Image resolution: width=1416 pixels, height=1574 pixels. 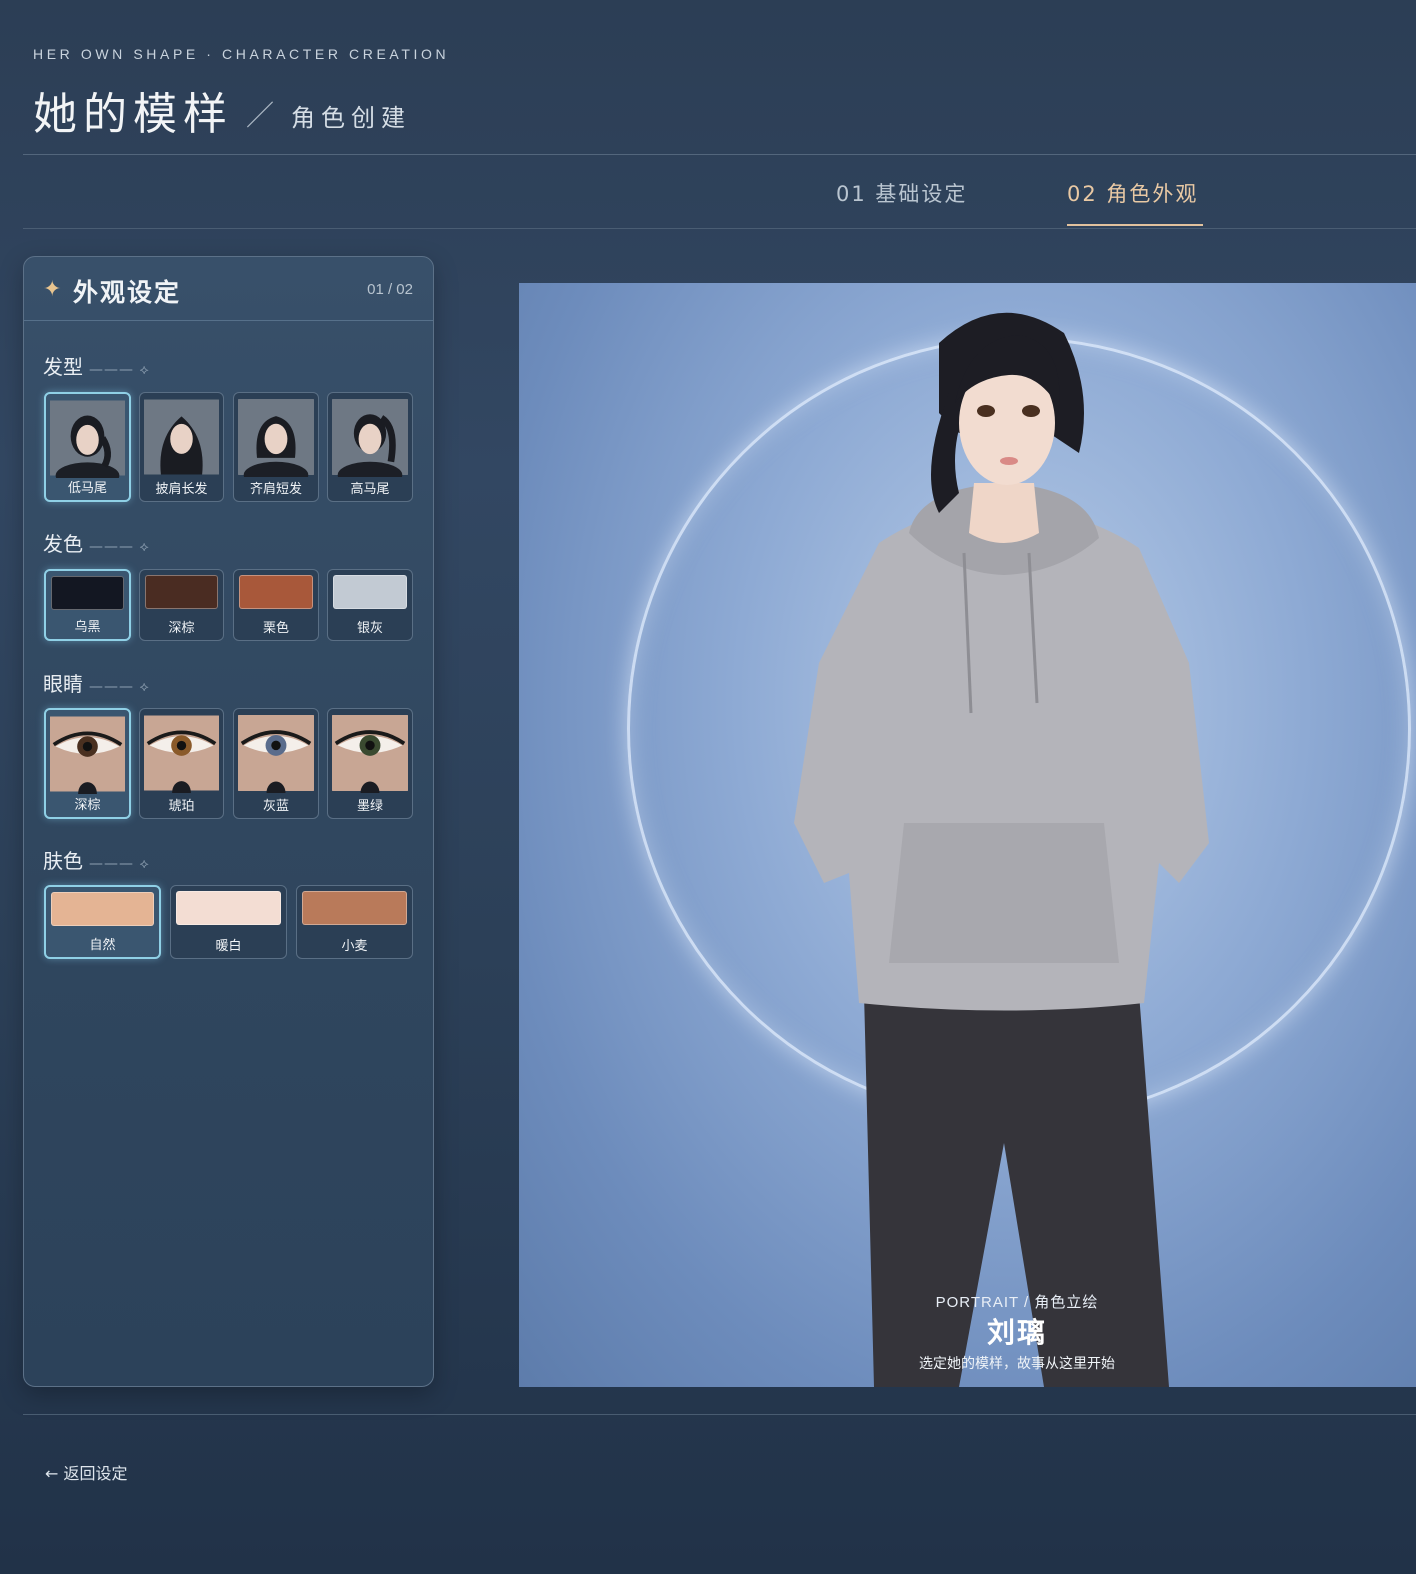 What do you see at coordinates (275, 806) in the screenshot?
I see `option-label: 灰蓝` at bounding box center [275, 806].